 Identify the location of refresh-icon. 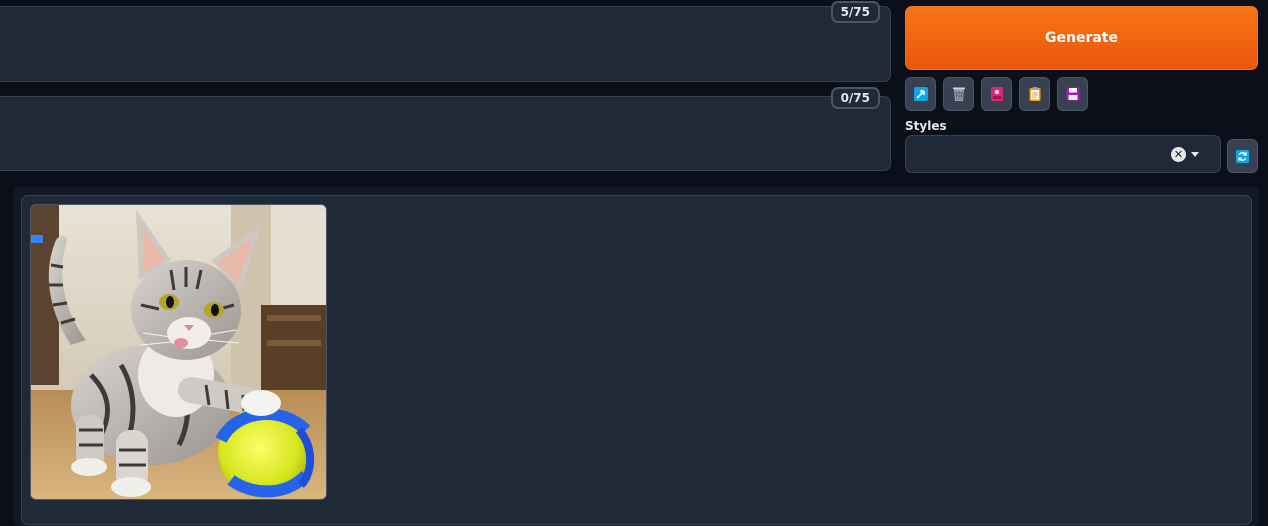
(1242, 156).